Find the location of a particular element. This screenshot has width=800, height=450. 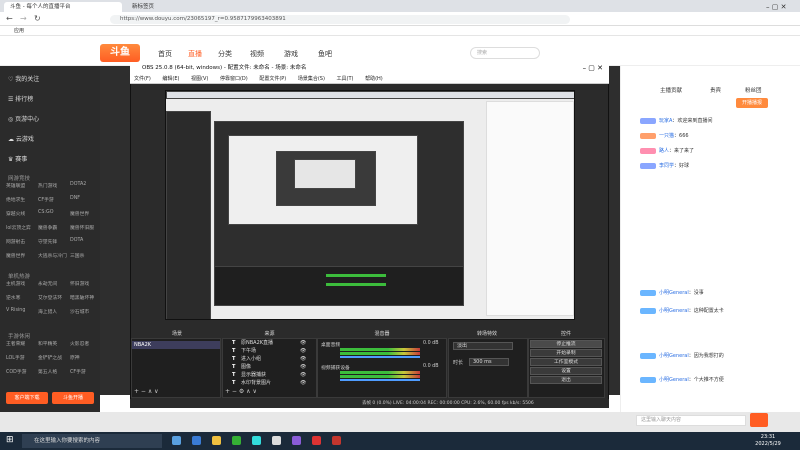

chat-username: 一只猫 is located at coordinates (666, 136).